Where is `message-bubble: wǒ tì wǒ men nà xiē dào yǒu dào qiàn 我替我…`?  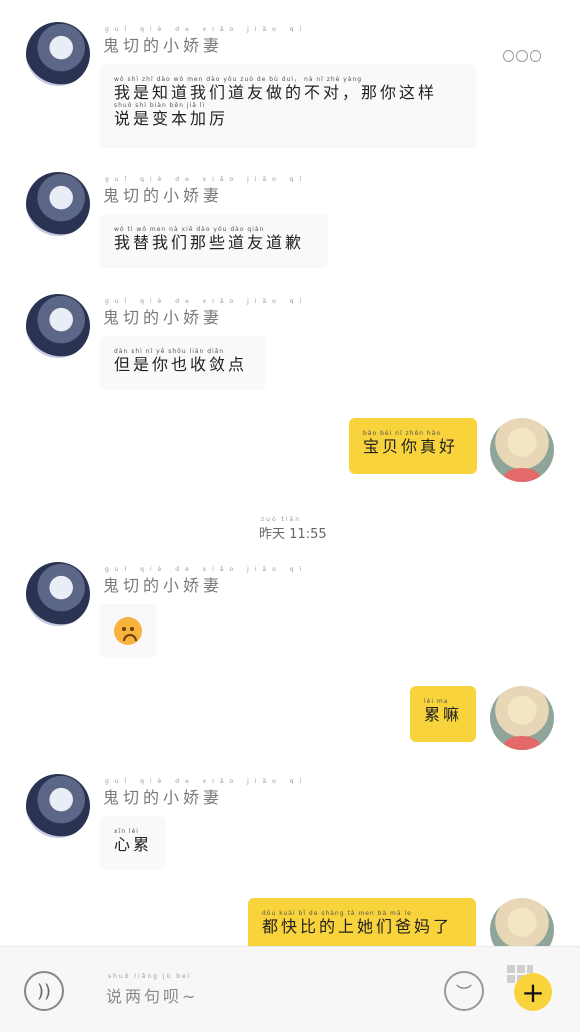
message-bubble: wǒ tì wǒ men nà xiē dào yǒu dào qiàn 我替我… is located at coordinates (214, 241).